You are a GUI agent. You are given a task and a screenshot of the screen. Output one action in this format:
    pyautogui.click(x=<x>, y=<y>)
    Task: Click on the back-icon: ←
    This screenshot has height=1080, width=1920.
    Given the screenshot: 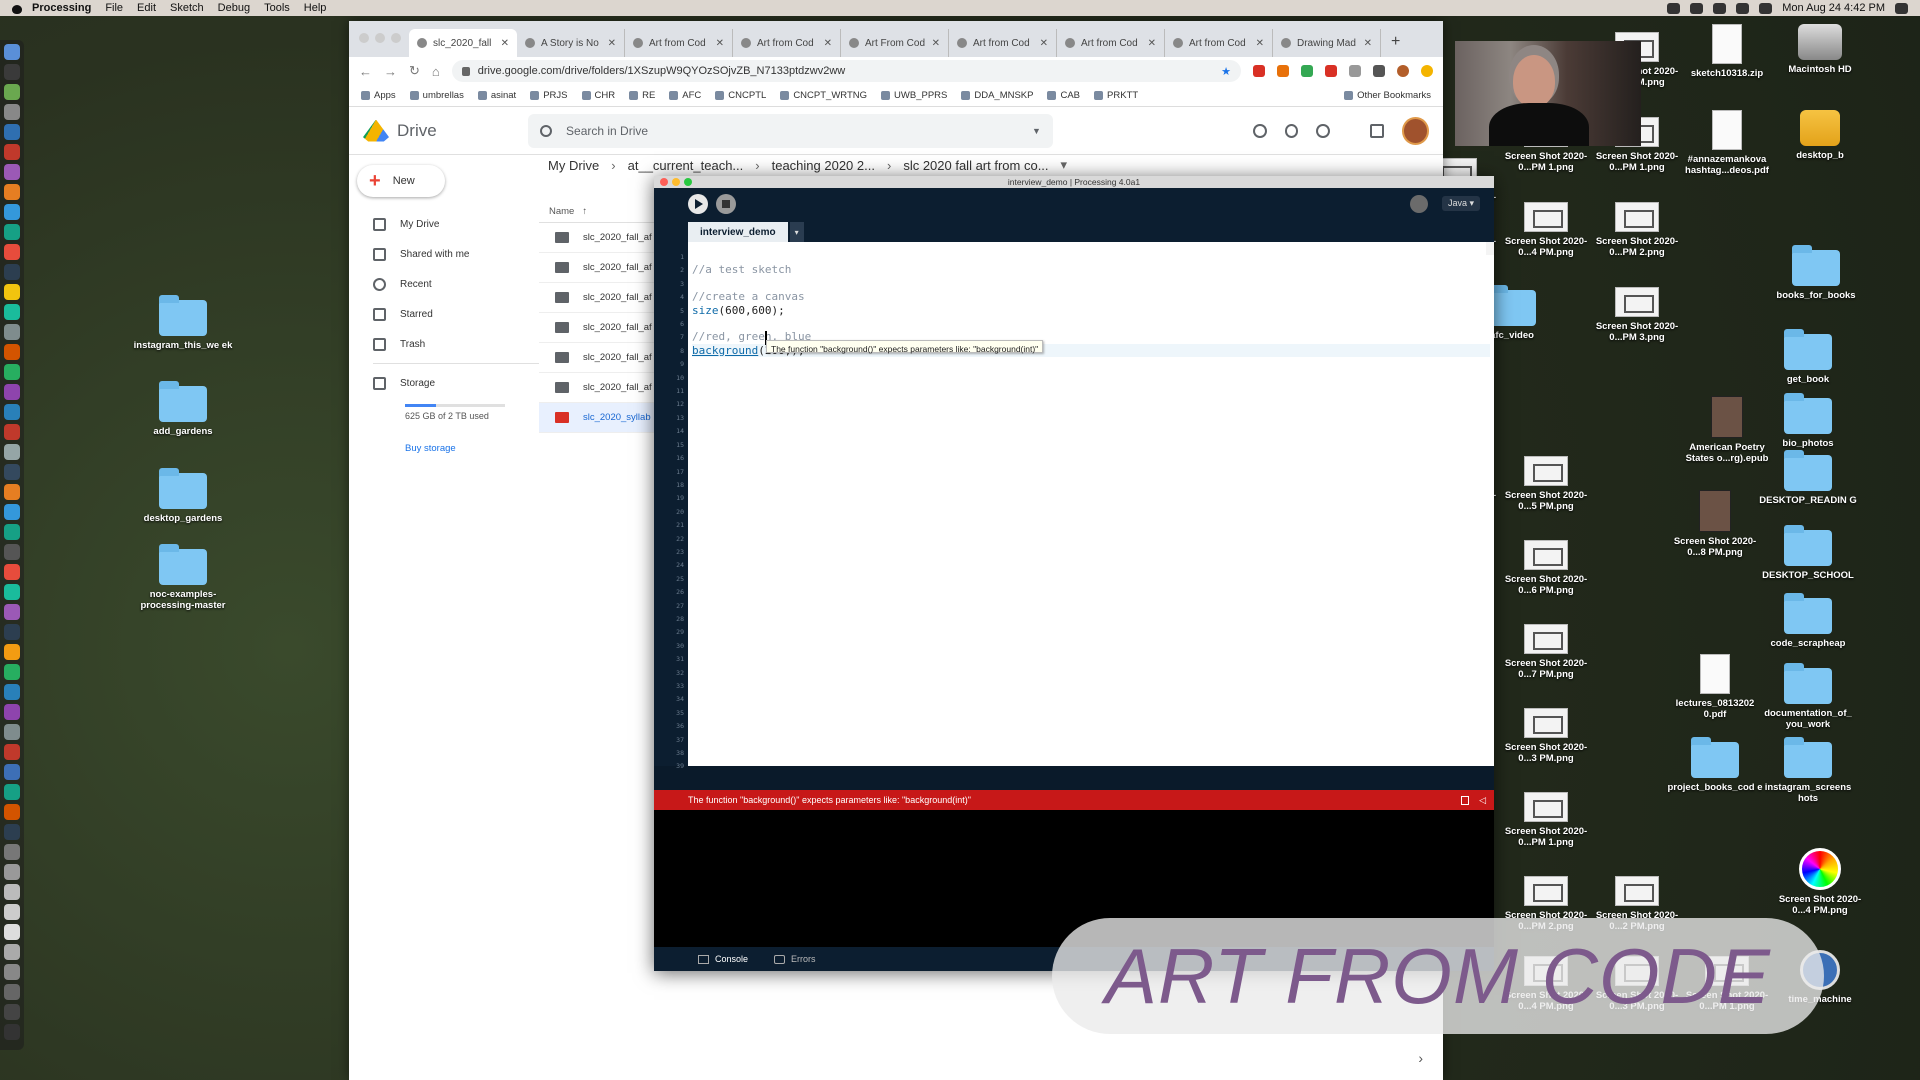 What is the action you would take?
    pyautogui.click(x=365, y=71)
    